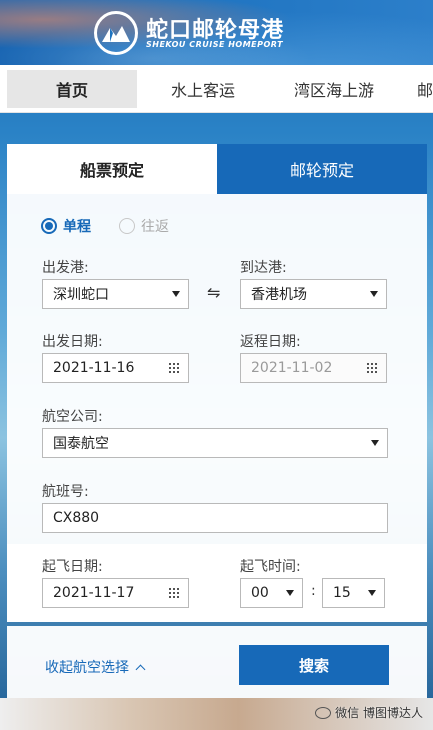 This screenshot has width=433, height=730. What do you see at coordinates (322, 169) in the screenshot?
I see `tab-cruise-booking: 邮轮预定` at bounding box center [322, 169].